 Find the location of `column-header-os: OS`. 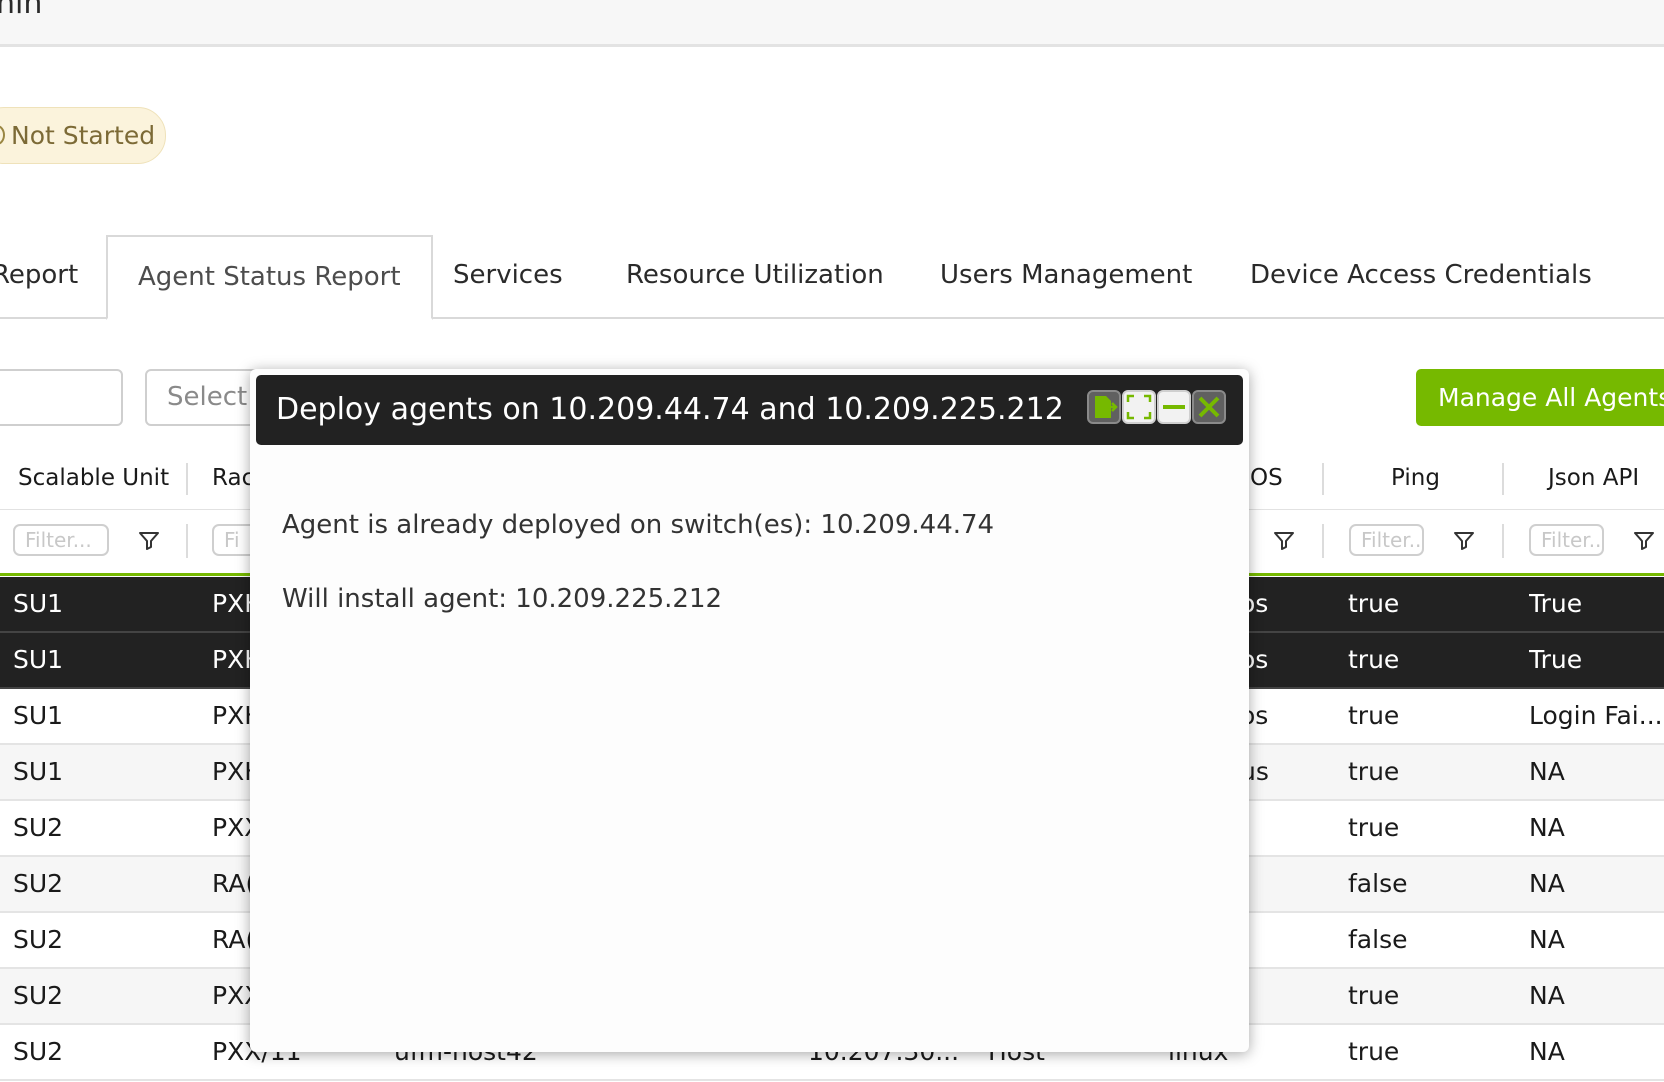

column-header-os: OS is located at coordinates (1266, 478).